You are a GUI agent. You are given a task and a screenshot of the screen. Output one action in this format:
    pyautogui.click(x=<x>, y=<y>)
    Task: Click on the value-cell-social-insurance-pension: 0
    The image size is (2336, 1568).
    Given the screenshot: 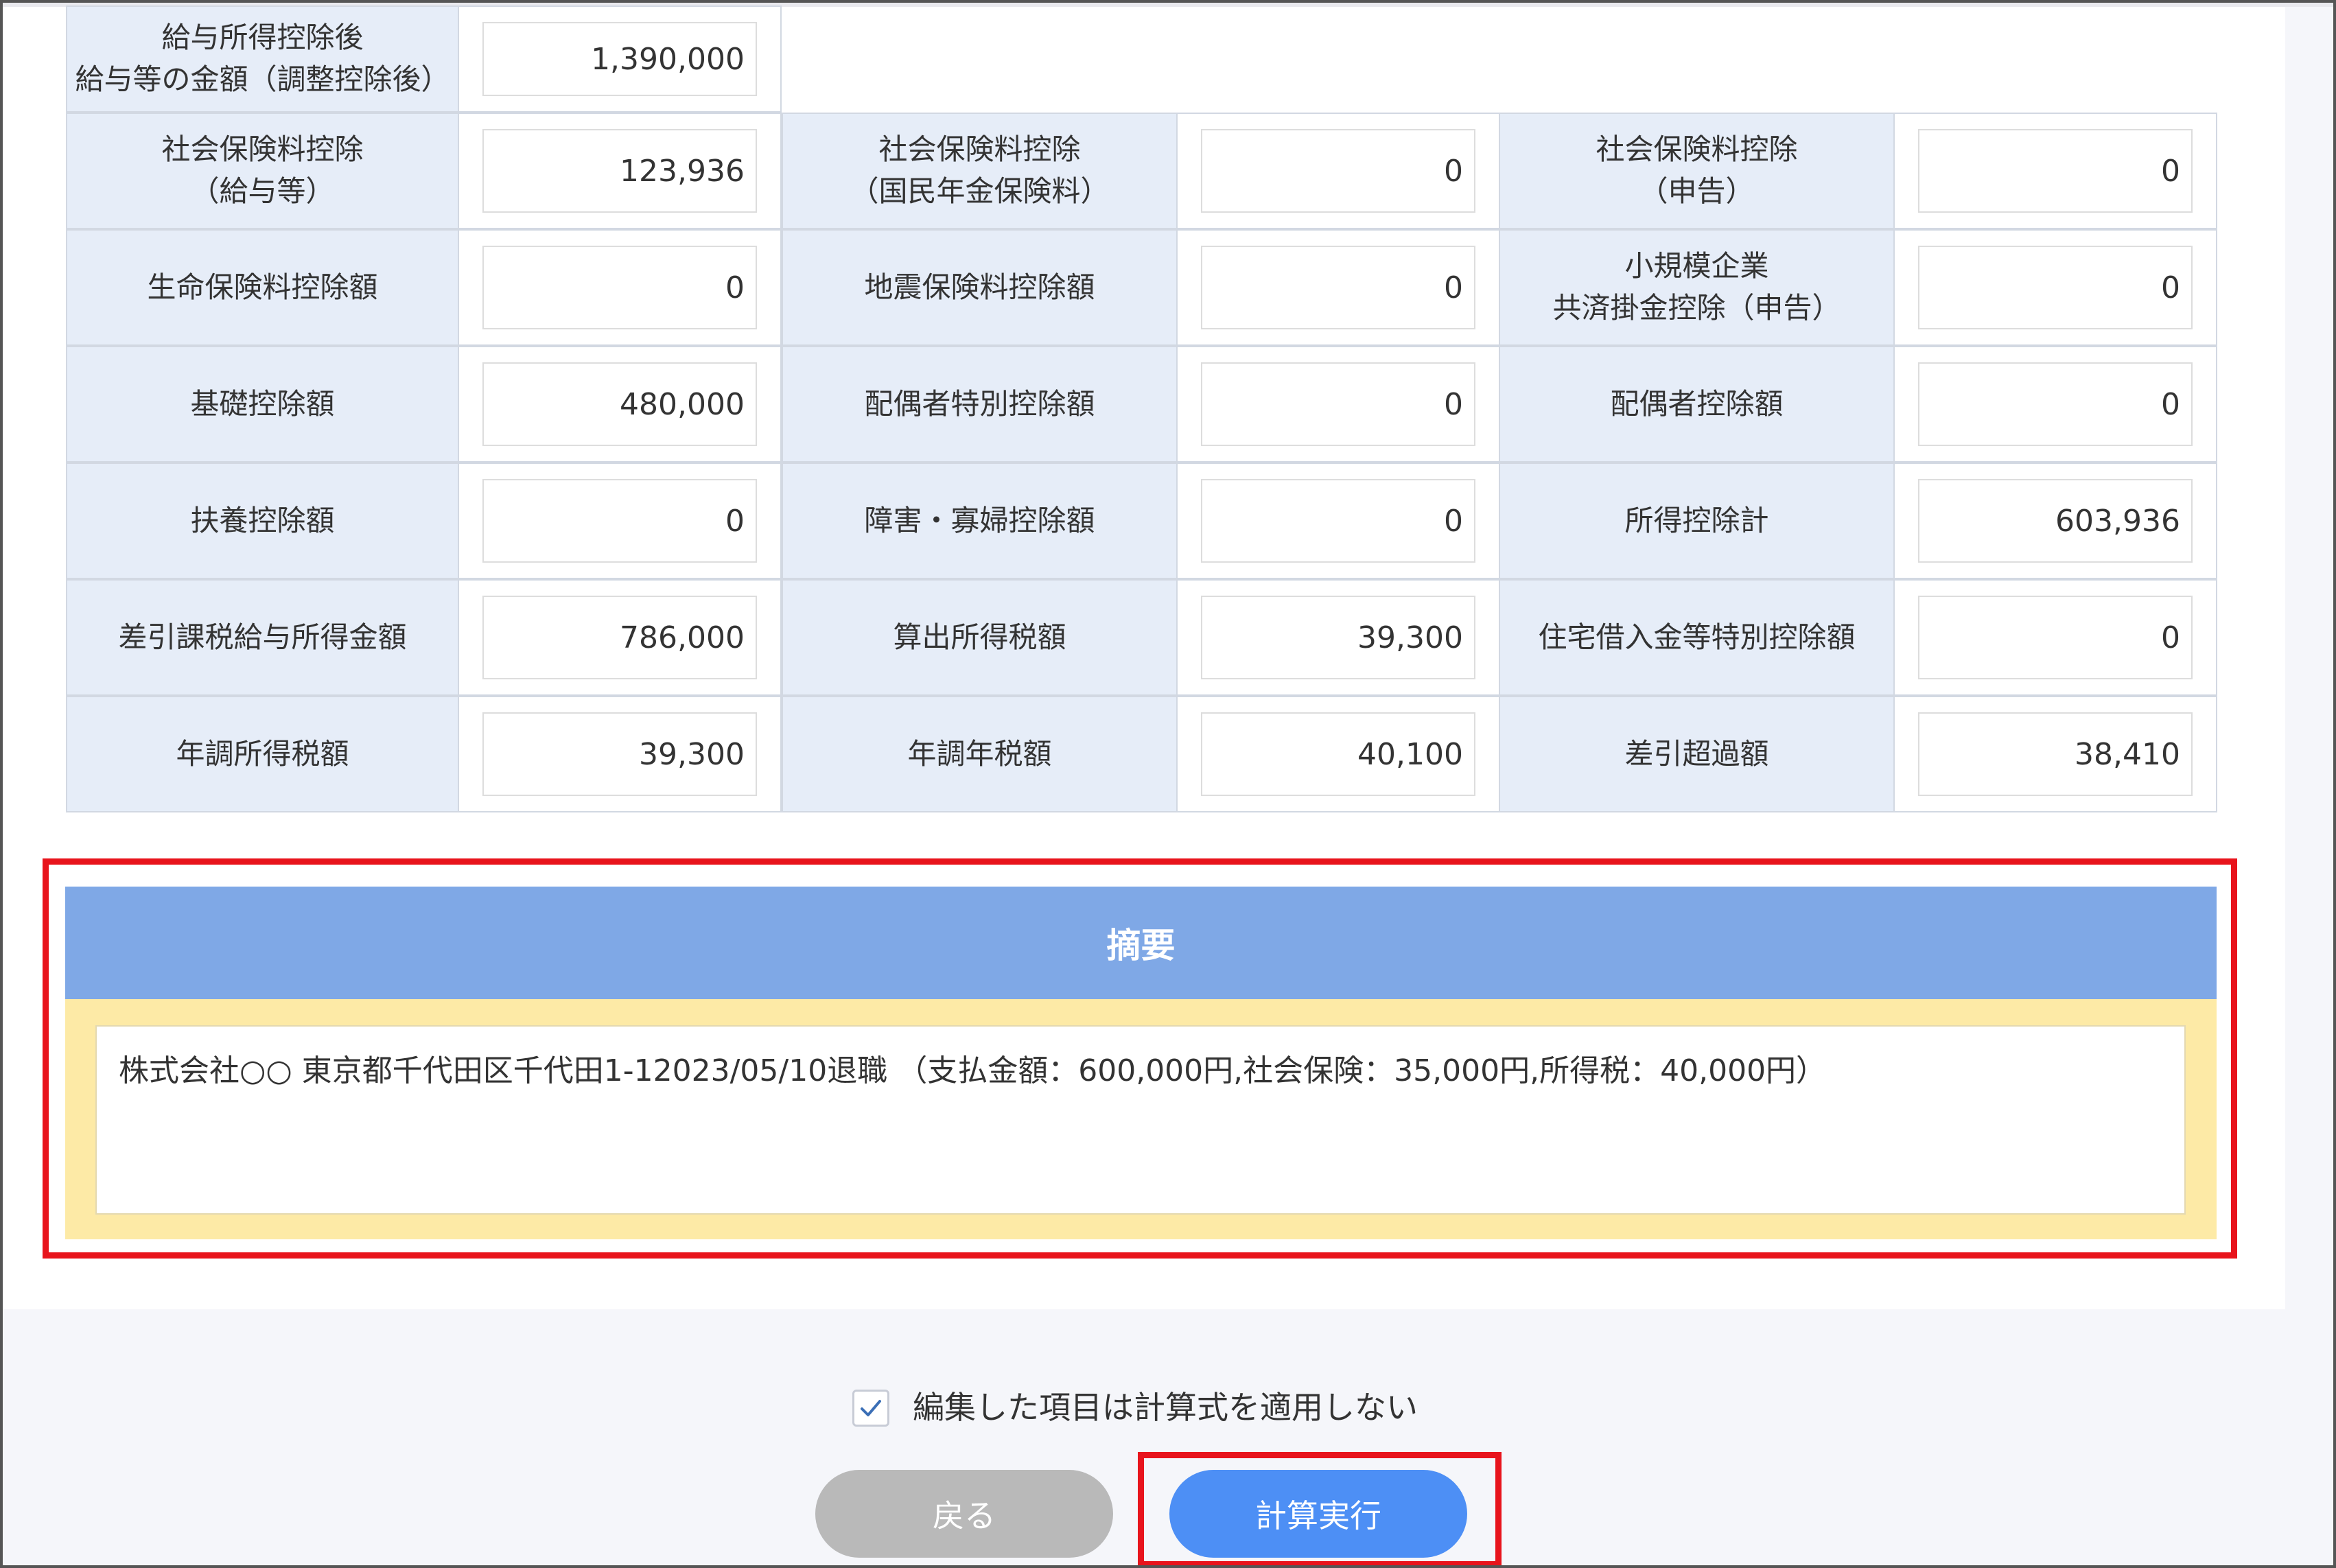 What is the action you would take?
    pyautogui.click(x=1338, y=171)
    